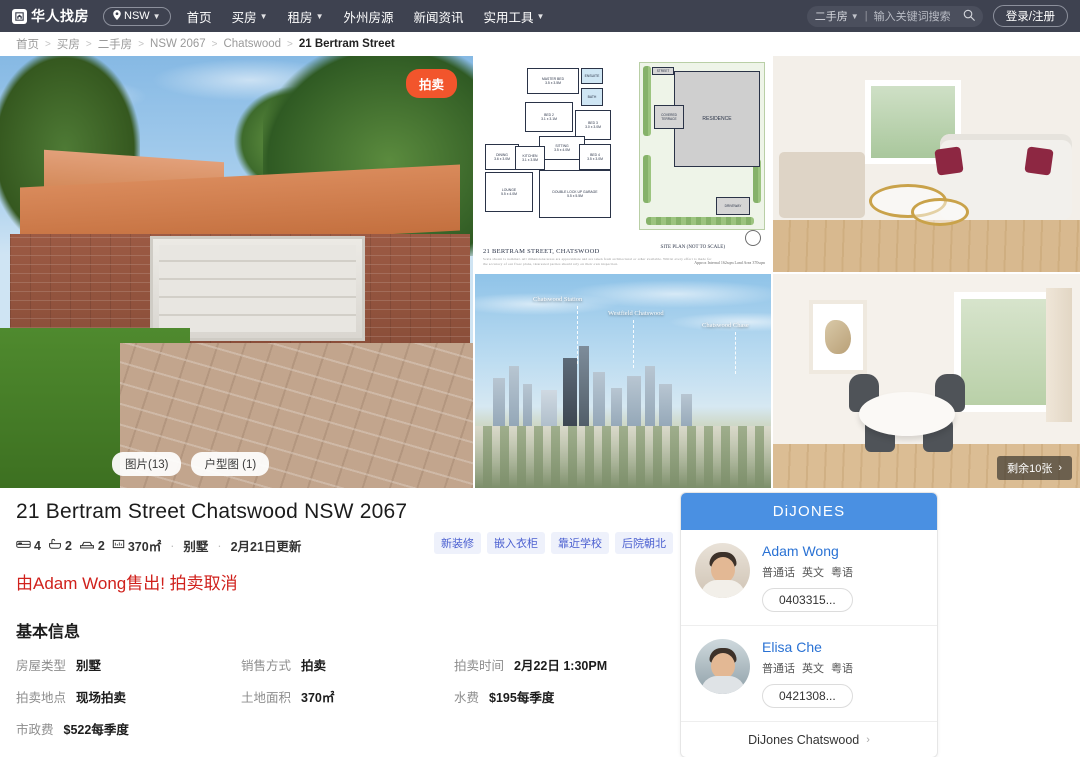 This screenshot has height=757, width=1080. Describe the element at coordinates (725, 325) in the screenshot. I see `city-label-chase: Chatswood Chase` at that location.